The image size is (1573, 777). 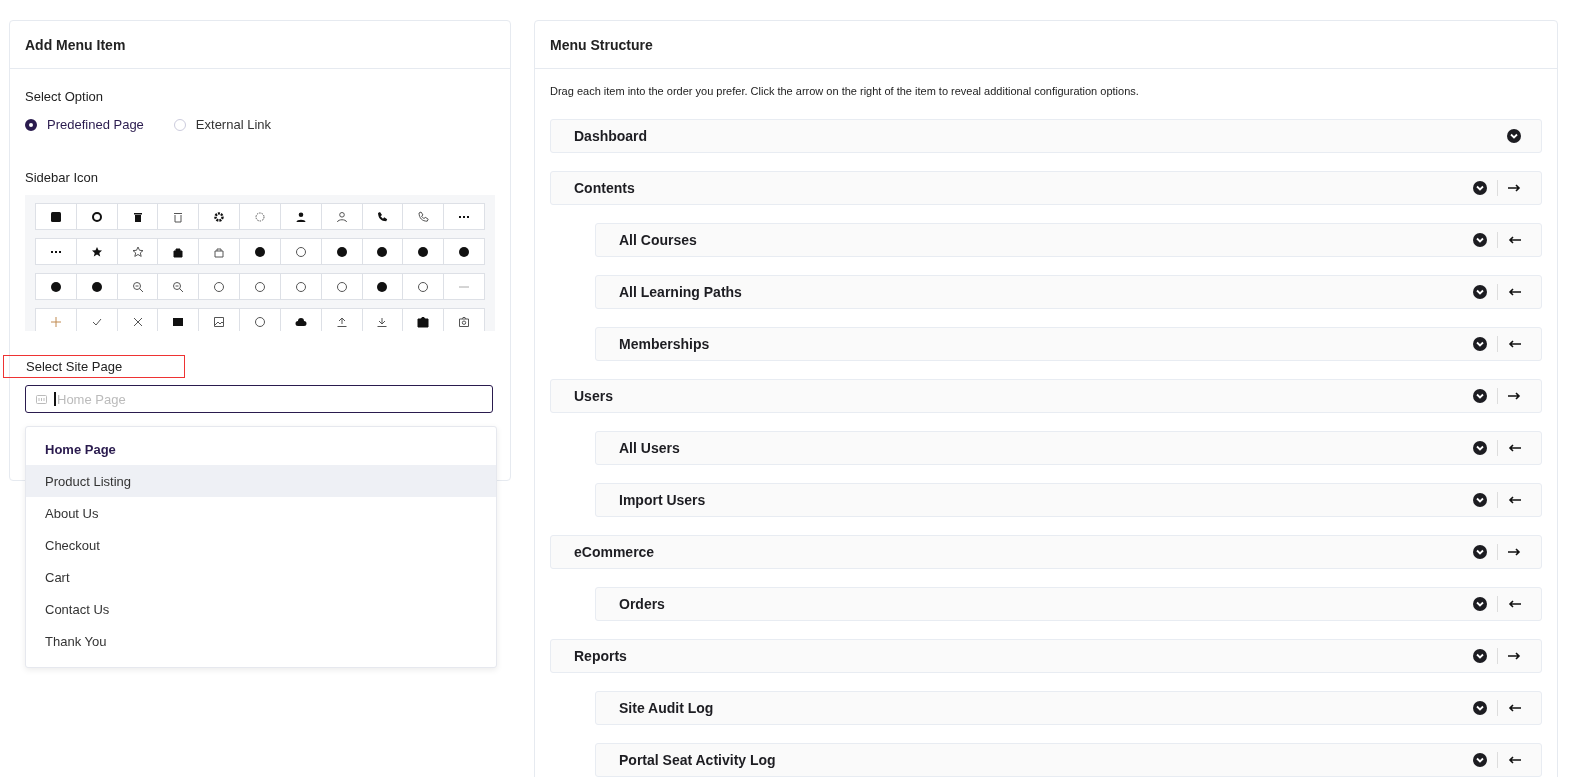 What do you see at coordinates (1068, 500) in the screenshot?
I see `menu-item: Import Users` at bounding box center [1068, 500].